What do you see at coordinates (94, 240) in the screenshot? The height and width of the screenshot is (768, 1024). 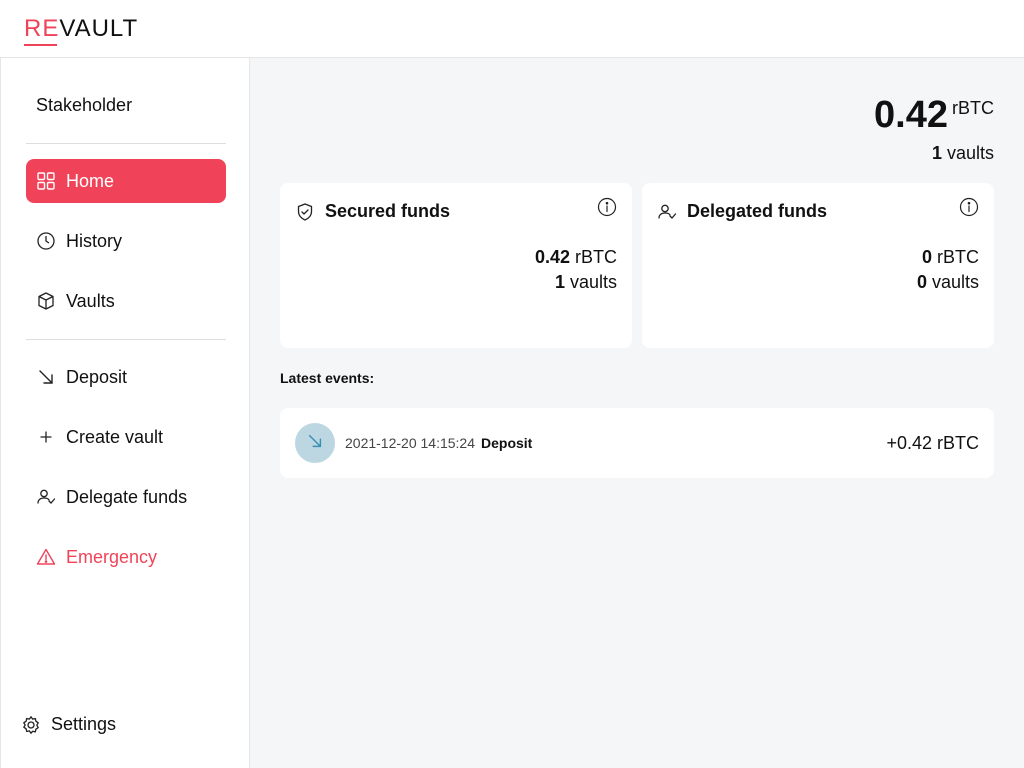 I see `sidebar-item-label: History` at bounding box center [94, 240].